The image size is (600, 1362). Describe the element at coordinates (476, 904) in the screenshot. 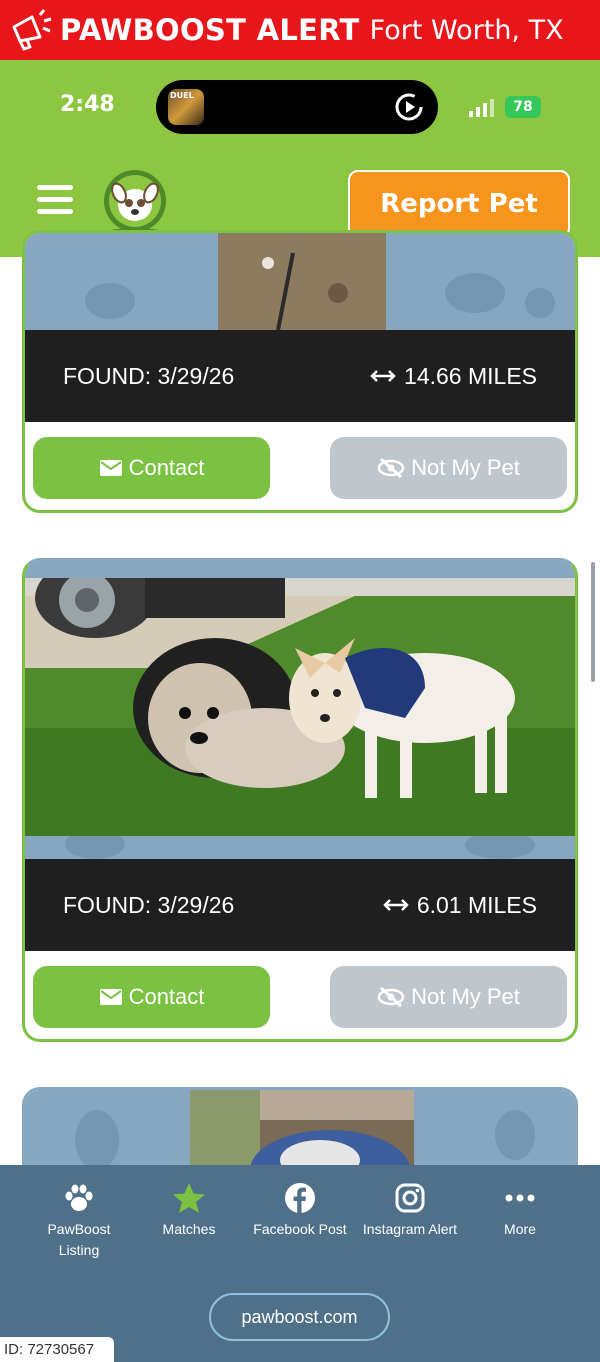

I see `distance-value: 6.01 MILES` at that location.